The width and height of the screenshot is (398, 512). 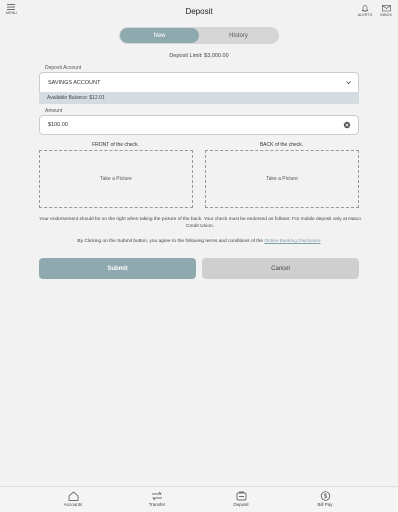 What do you see at coordinates (117, 268) in the screenshot?
I see `submit-button: Submit` at bounding box center [117, 268].